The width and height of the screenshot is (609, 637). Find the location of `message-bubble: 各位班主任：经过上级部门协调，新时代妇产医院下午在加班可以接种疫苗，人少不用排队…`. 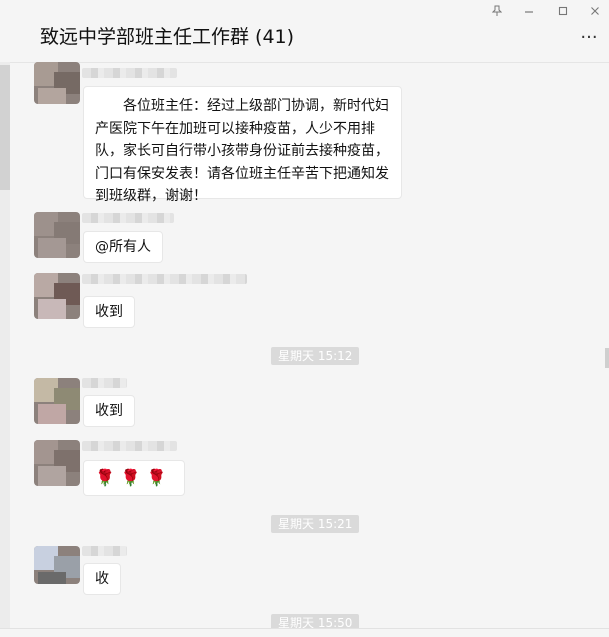

message-bubble: 各位班主任：经过上级部门协调，新时代妇产医院下午在加班可以接种疫苗，人少不用排队… is located at coordinates (242, 145).